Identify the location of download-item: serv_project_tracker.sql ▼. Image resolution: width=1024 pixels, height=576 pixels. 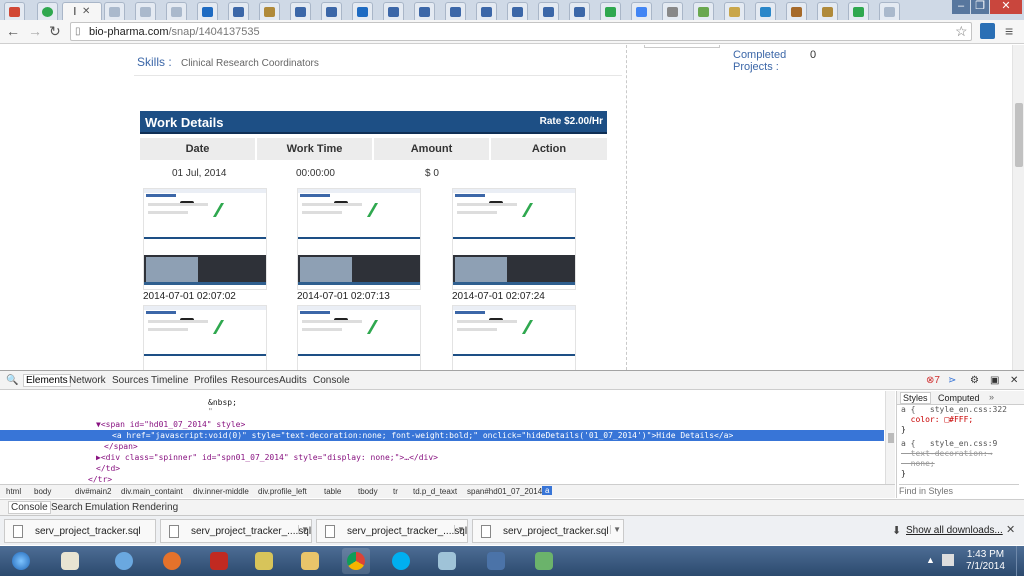
(548, 531).